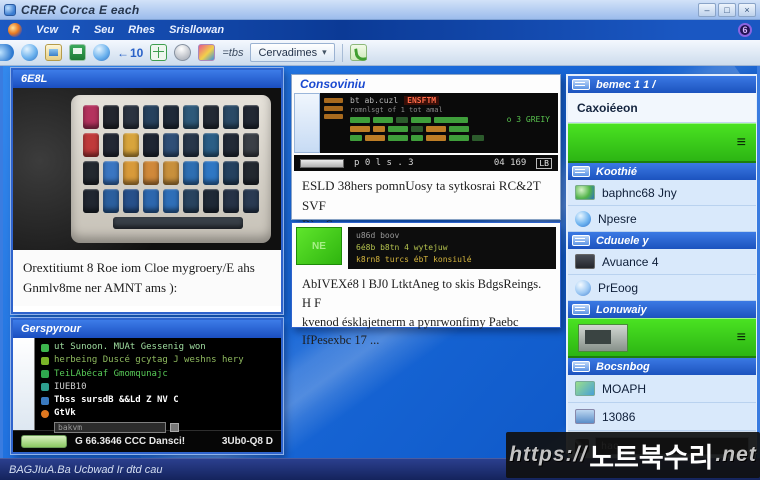 This screenshot has height=480, width=760. I want to click on sidebar-item-3: Avuance 4, so click(662, 262).